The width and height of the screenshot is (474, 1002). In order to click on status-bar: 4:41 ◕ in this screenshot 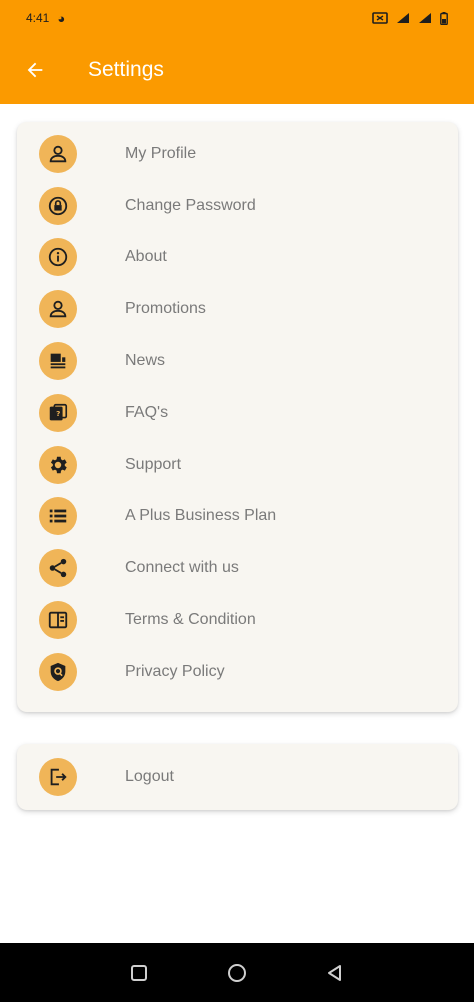, I will do `click(237, 18)`.